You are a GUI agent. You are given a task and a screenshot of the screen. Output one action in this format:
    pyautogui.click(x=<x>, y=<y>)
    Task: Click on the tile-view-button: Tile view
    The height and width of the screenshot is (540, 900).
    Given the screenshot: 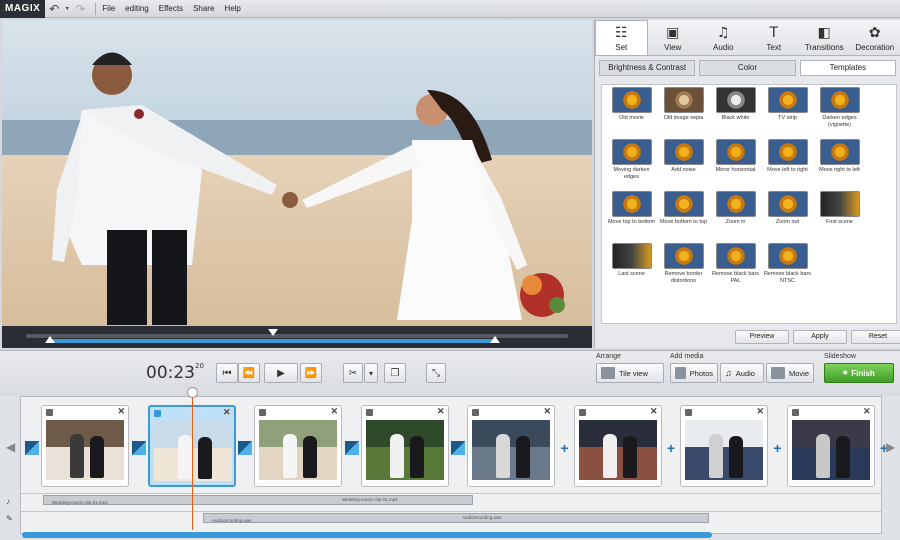 What is the action you would take?
    pyautogui.click(x=630, y=373)
    